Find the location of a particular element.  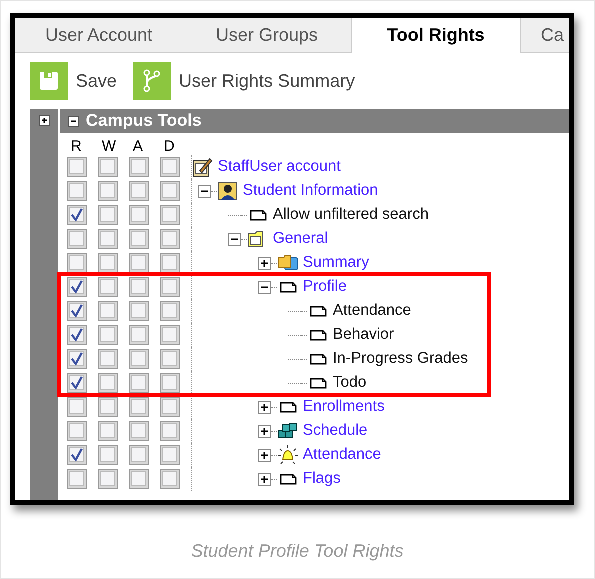

tab: Ca is located at coordinates (545, 35).